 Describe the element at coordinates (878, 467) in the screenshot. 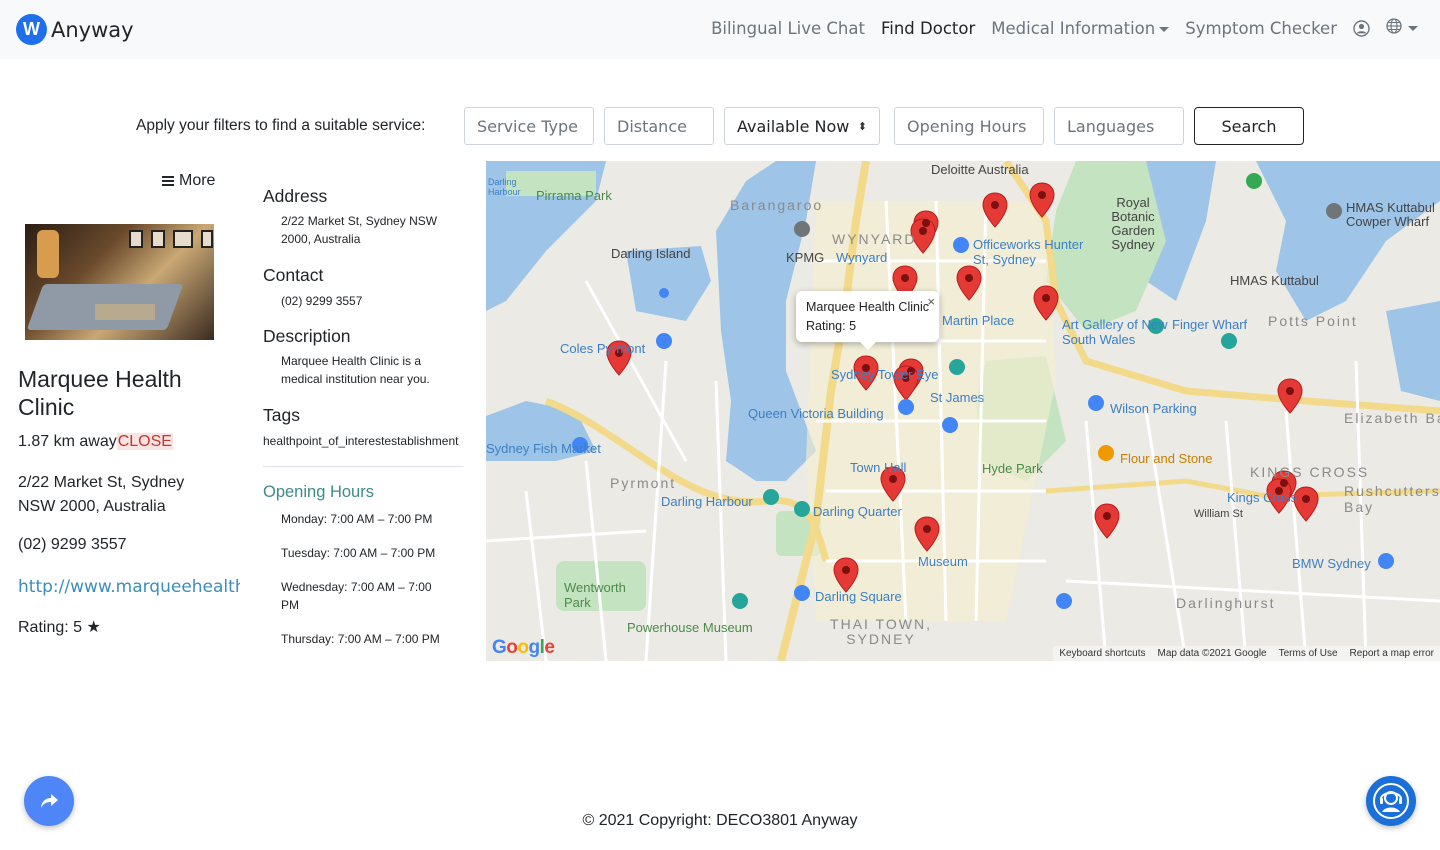

I see `map-label: Town Hall` at that location.